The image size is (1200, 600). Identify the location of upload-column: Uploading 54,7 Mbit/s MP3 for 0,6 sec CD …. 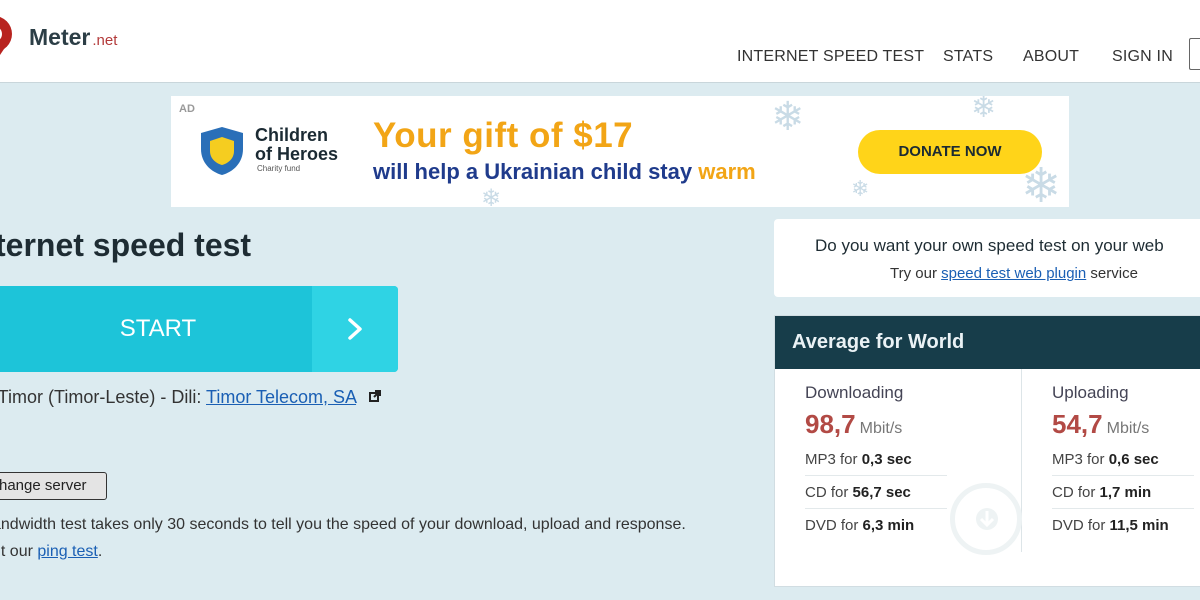
(1111, 460).